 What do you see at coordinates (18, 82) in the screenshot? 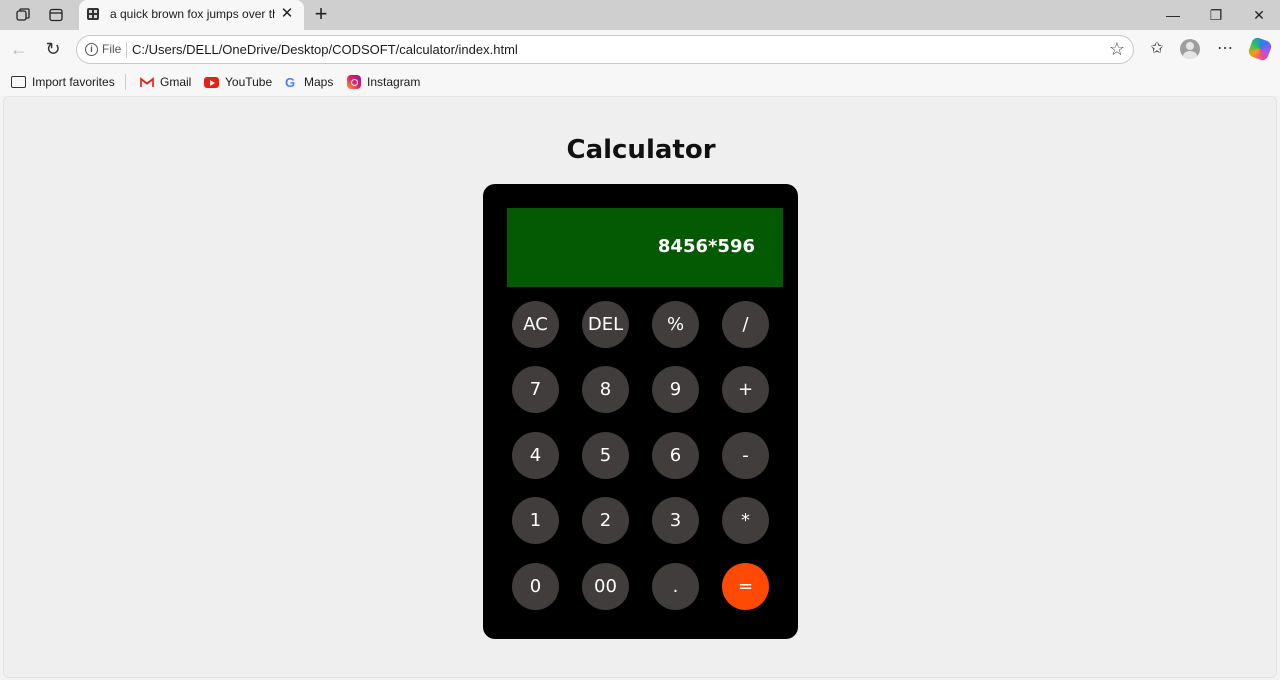
I see `import-icon` at bounding box center [18, 82].